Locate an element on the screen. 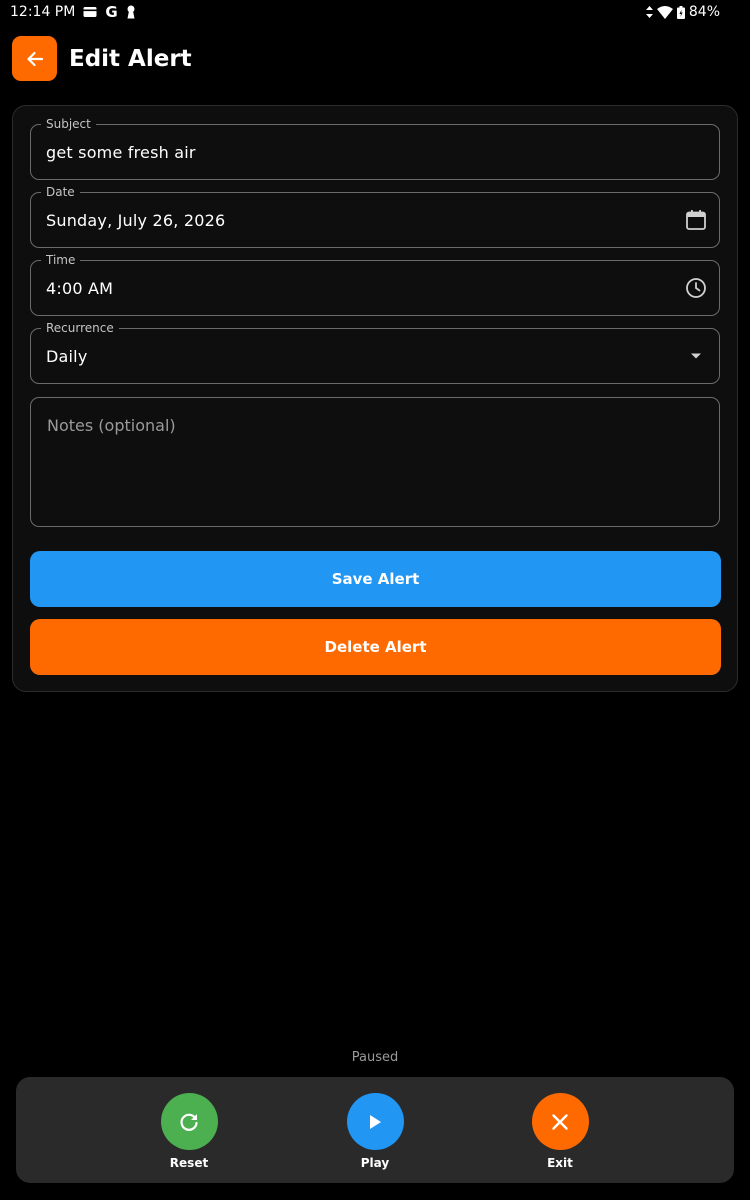 This screenshot has width=750, height=1200. notes-placeholder: Notes (optional) is located at coordinates (111, 425).